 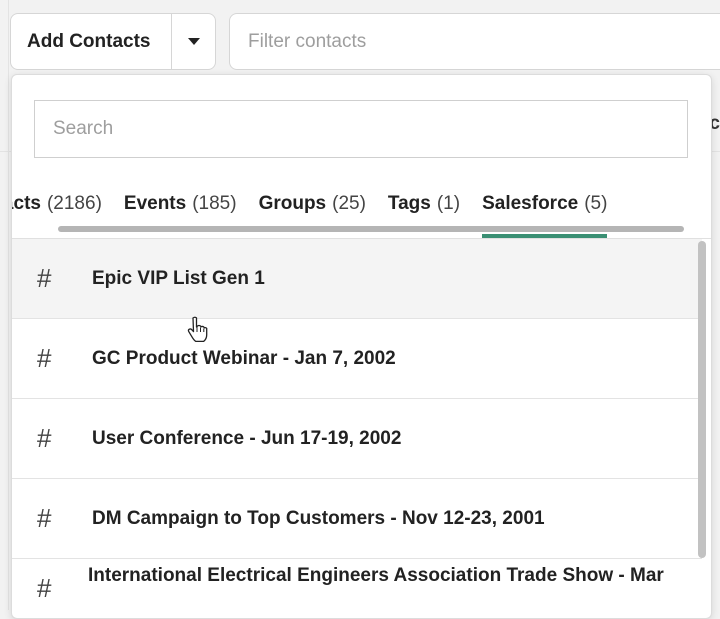 I want to click on list-item: # GC Product Webinar - Jan 7, 2002, so click(x=357, y=359).